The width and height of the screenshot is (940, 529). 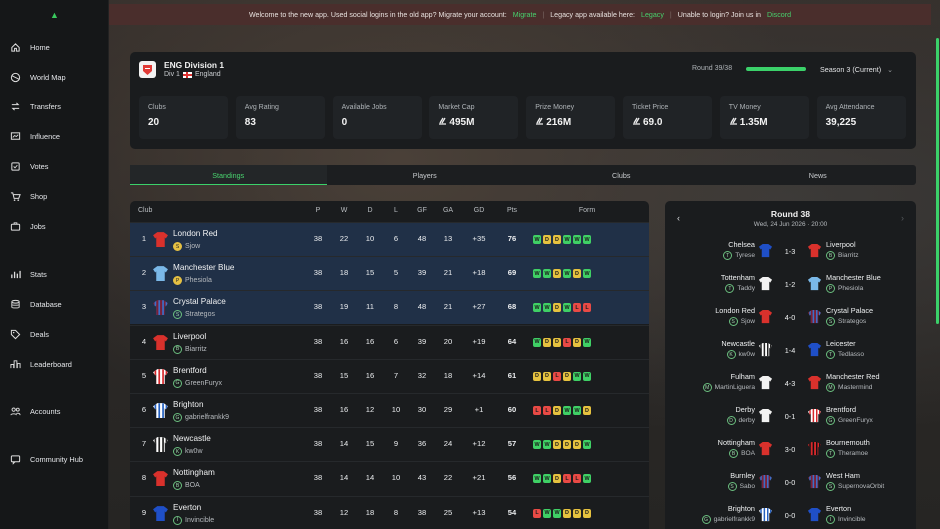 What do you see at coordinates (621, 175) in the screenshot?
I see `tab-clubs: Clubs` at bounding box center [621, 175].